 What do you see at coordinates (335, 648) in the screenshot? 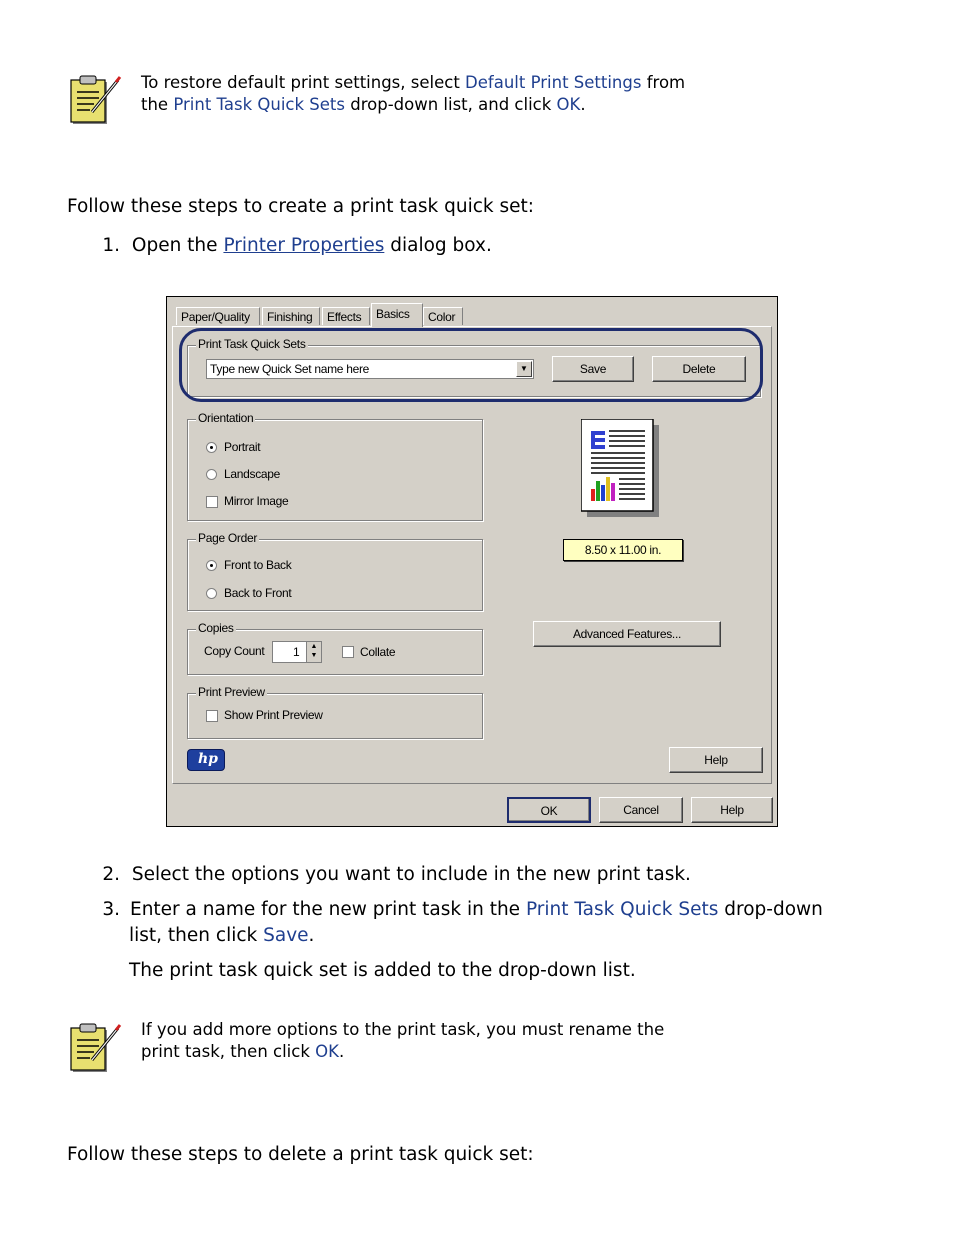
I see `copies-group: Copies Copy Count 1 ▲ ▼ Collate` at bounding box center [335, 648].